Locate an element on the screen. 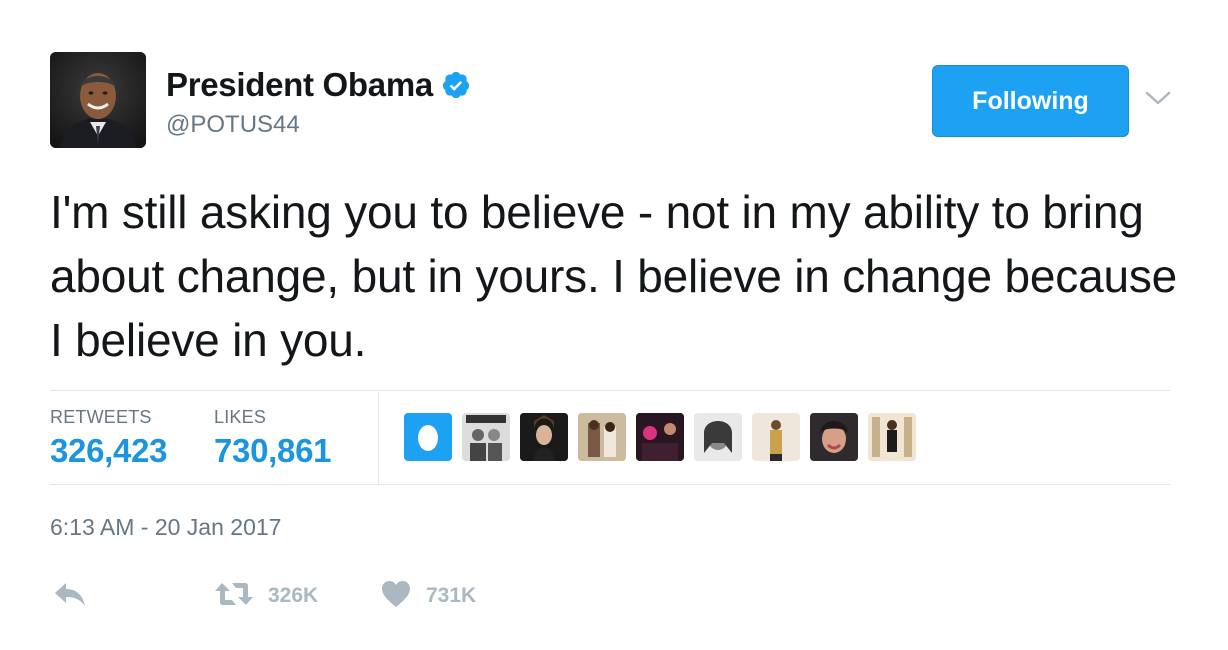 The width and height of the screenshot is (1228, 650). likes-stat: LIKES 730,861 is located at coordinates (272, 438).